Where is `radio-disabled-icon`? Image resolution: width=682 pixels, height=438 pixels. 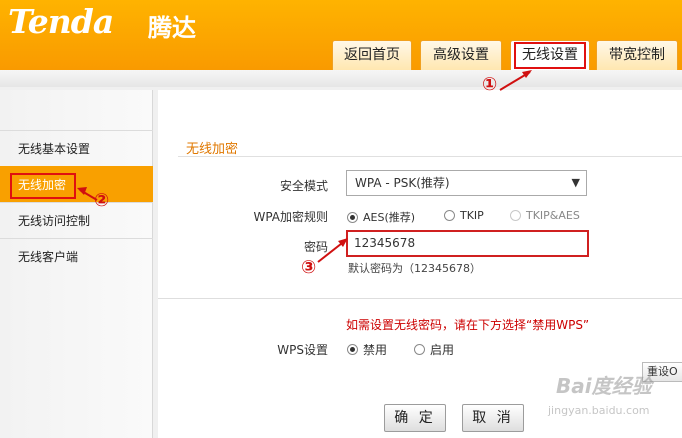
radio-disabled-icon is located at coordinates (515, 215).